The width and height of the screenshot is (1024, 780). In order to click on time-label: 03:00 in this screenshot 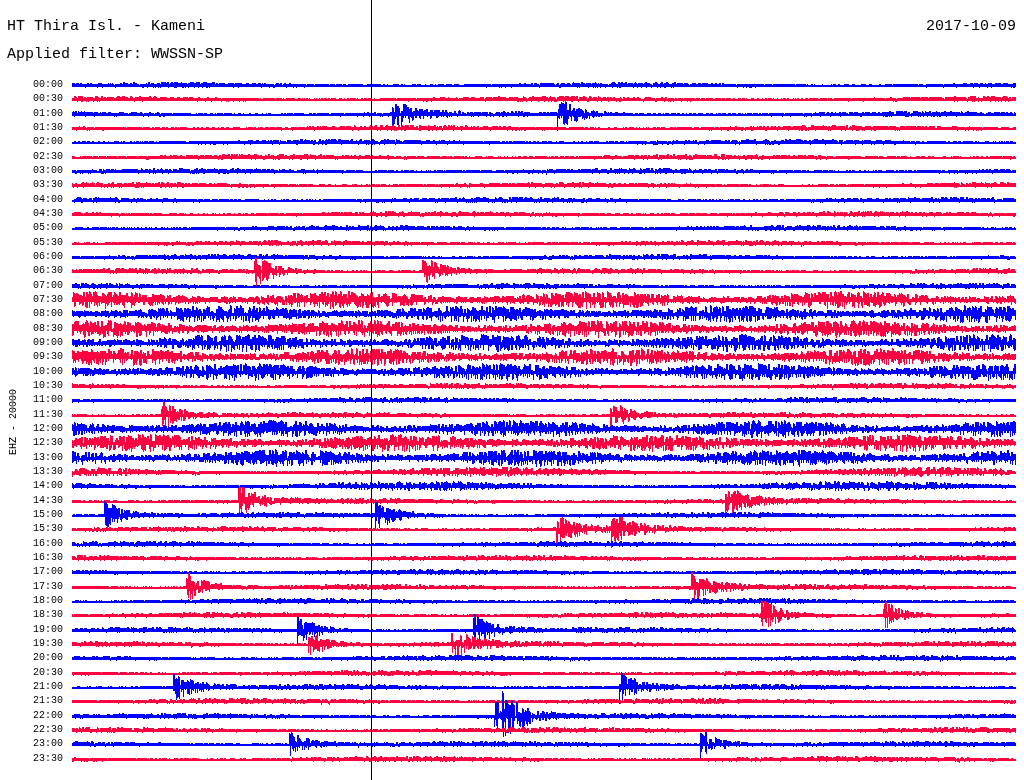, I will do `click(48, 171)`.